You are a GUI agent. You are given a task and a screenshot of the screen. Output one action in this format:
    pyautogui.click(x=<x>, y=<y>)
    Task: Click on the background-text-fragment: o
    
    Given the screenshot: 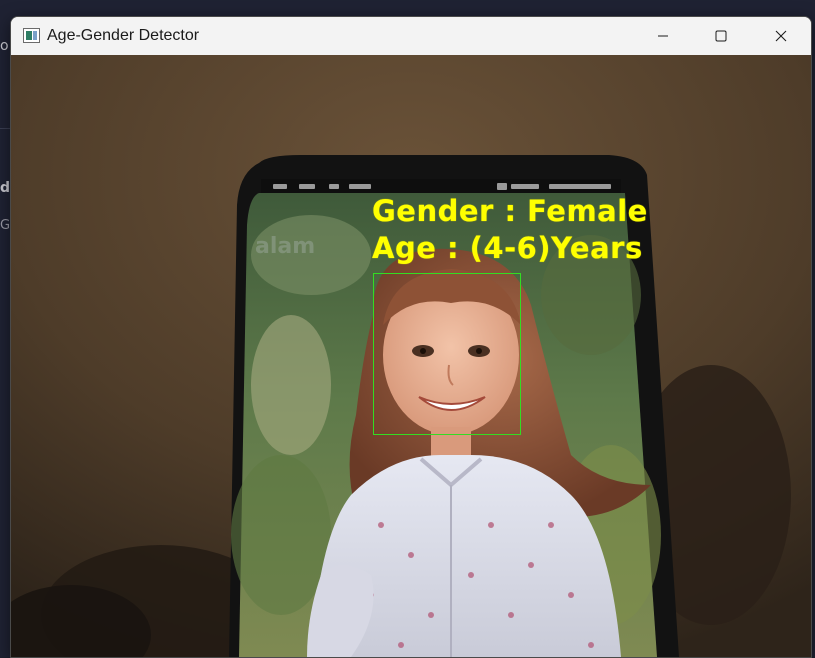 What is the action you would take?
    pyautogui.click(x=4, y=46)
    